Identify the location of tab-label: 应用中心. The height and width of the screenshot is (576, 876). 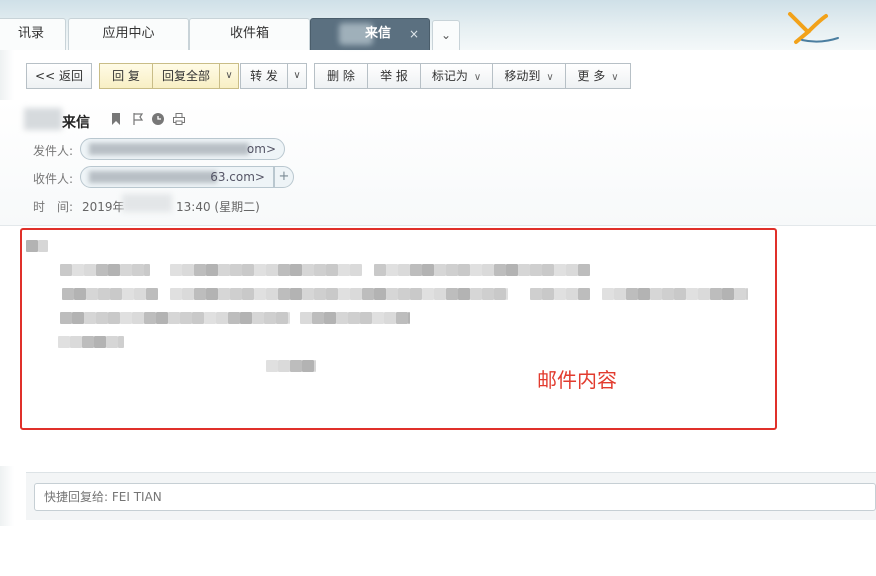
(128, 33).